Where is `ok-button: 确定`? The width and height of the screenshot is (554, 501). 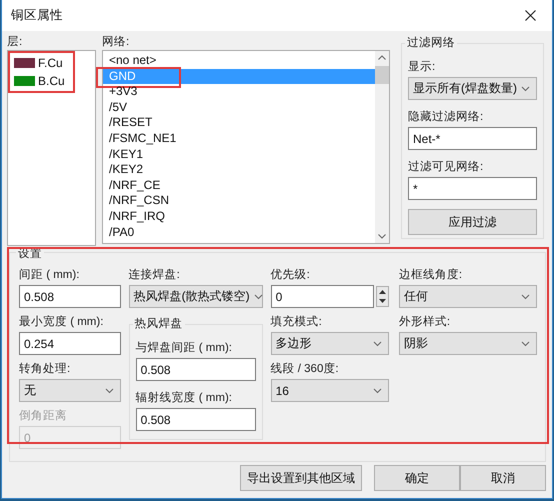 ok-button: 确定 is located at coordinates (417, 478).